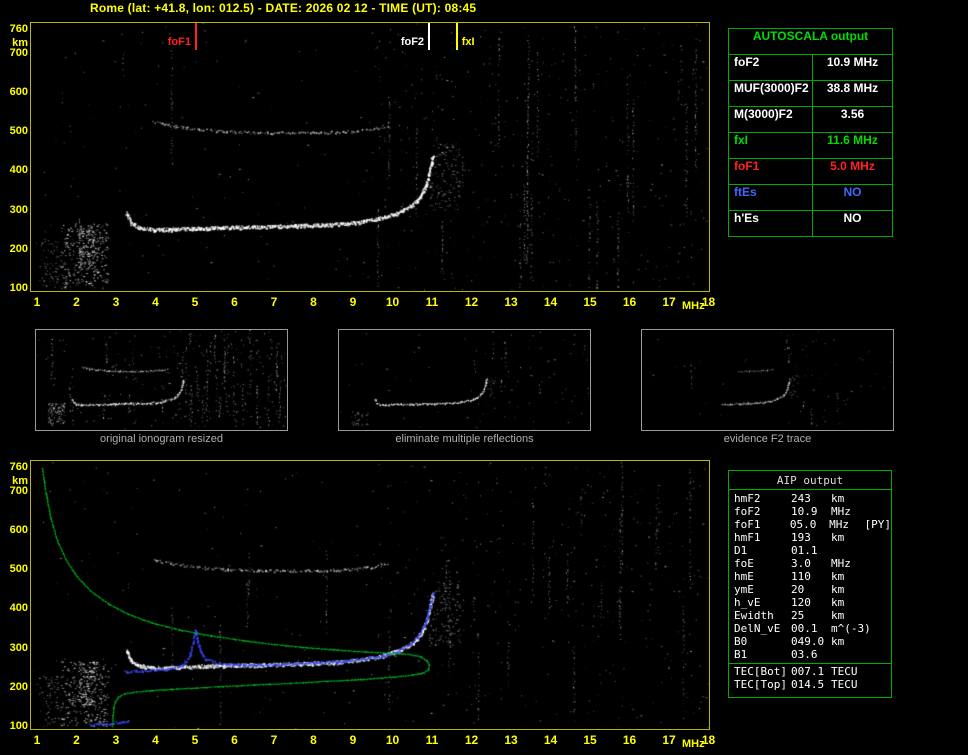  What do you see at coordinates (468, 42) in the screenshot?
I see `fxi-marker-label: fxI` at bounding box center [468, 42].